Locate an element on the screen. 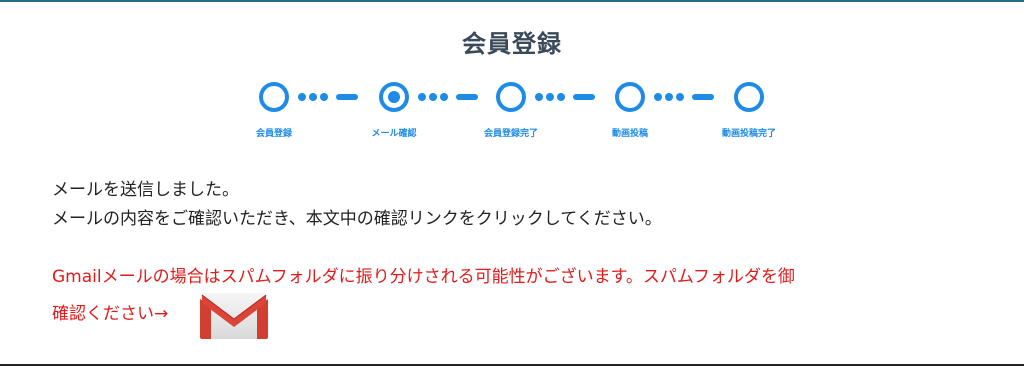 The height and width of the screenshot is (366, 1024). step-label-4: 動画投稿 is located at coordinates (629, 134).